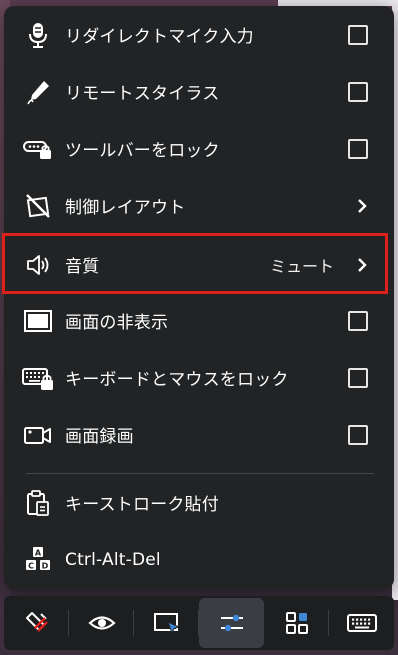 This screenshot has width=398, height=655. Describe the element at coordinates (45, 565) in the screenshot. I see `svg-text: D` at that location.